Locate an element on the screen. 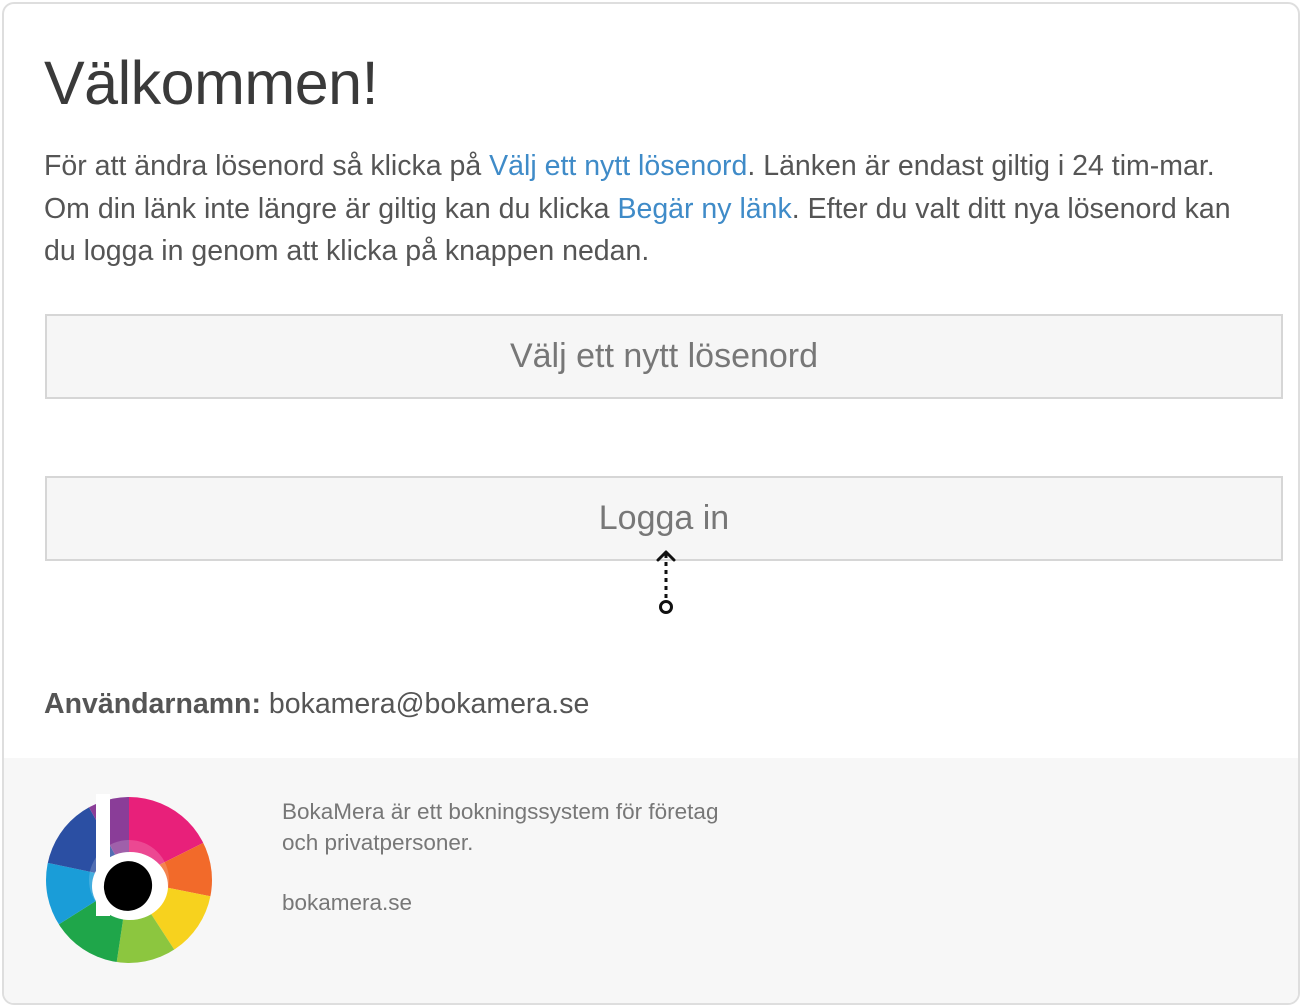  username-line: Användarnamn: bokamera@bokamera.se is located at coordinates (316, 704).